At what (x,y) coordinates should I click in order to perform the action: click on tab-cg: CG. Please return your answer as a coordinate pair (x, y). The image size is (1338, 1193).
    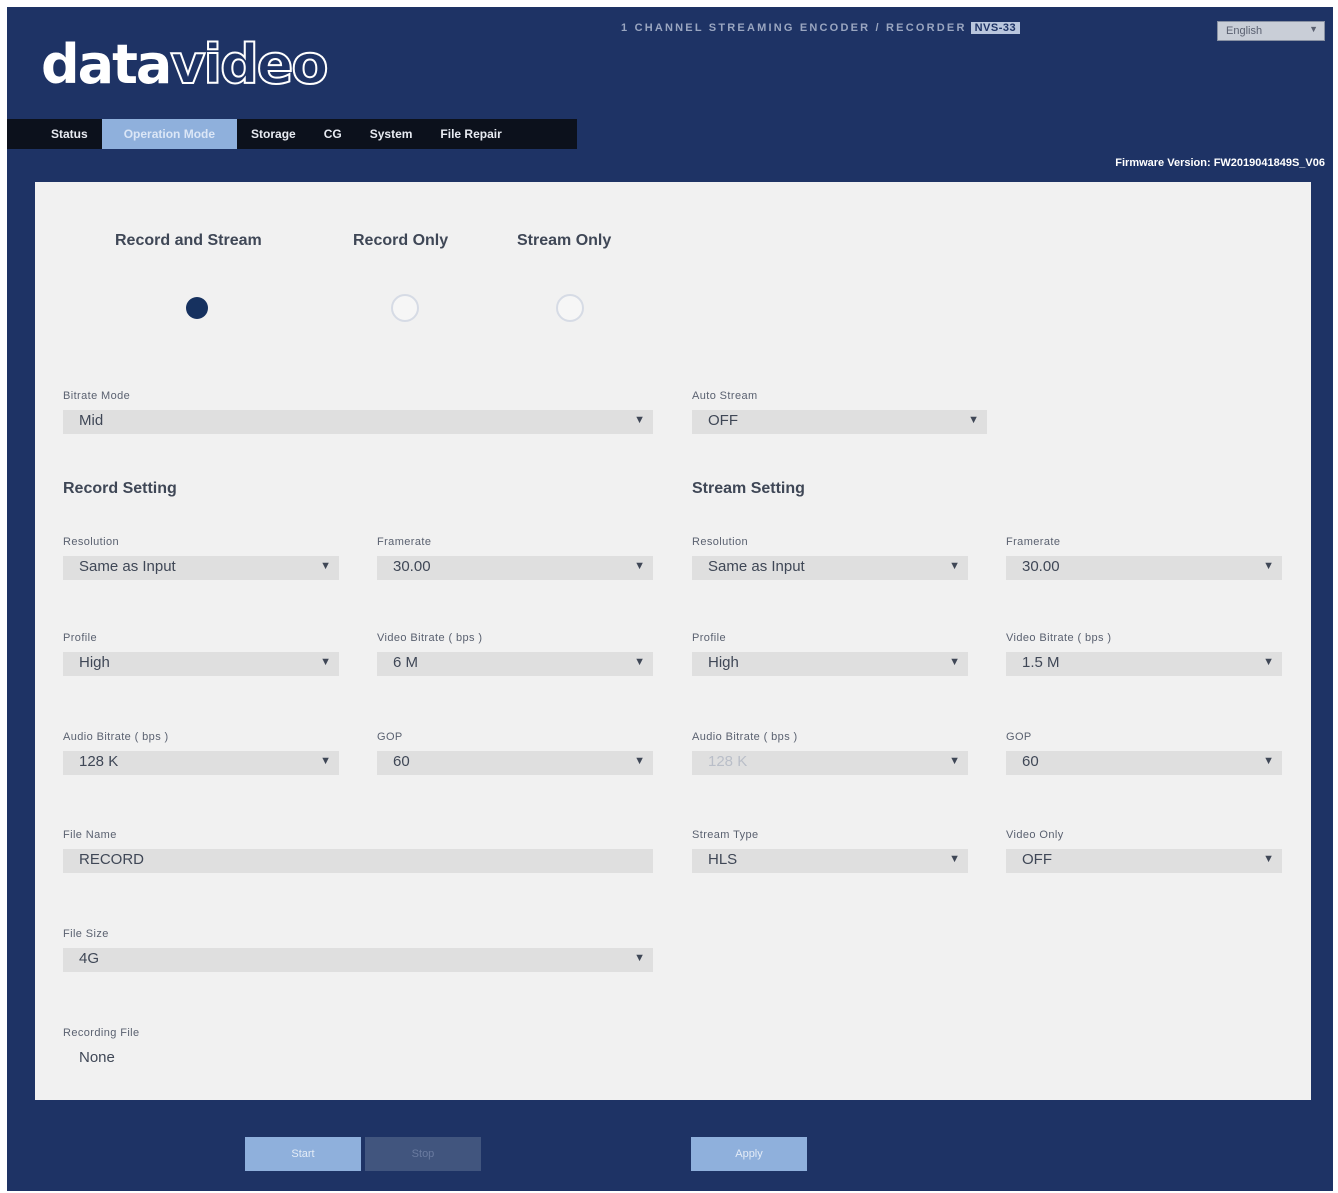
    Looking at the image, I should click on (333, 134).